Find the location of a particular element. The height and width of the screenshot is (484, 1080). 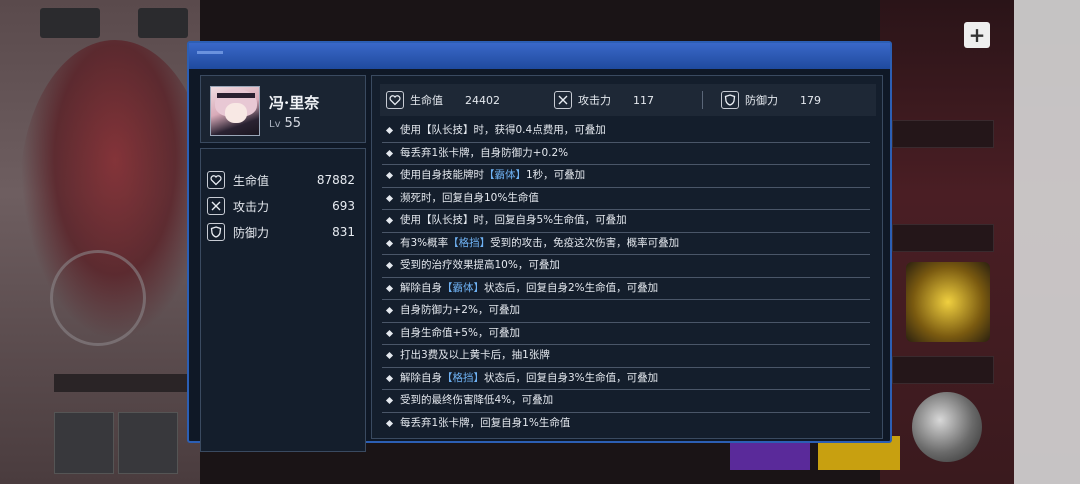

bonus-stat-value: 117 is located at coordinates (643, 100).